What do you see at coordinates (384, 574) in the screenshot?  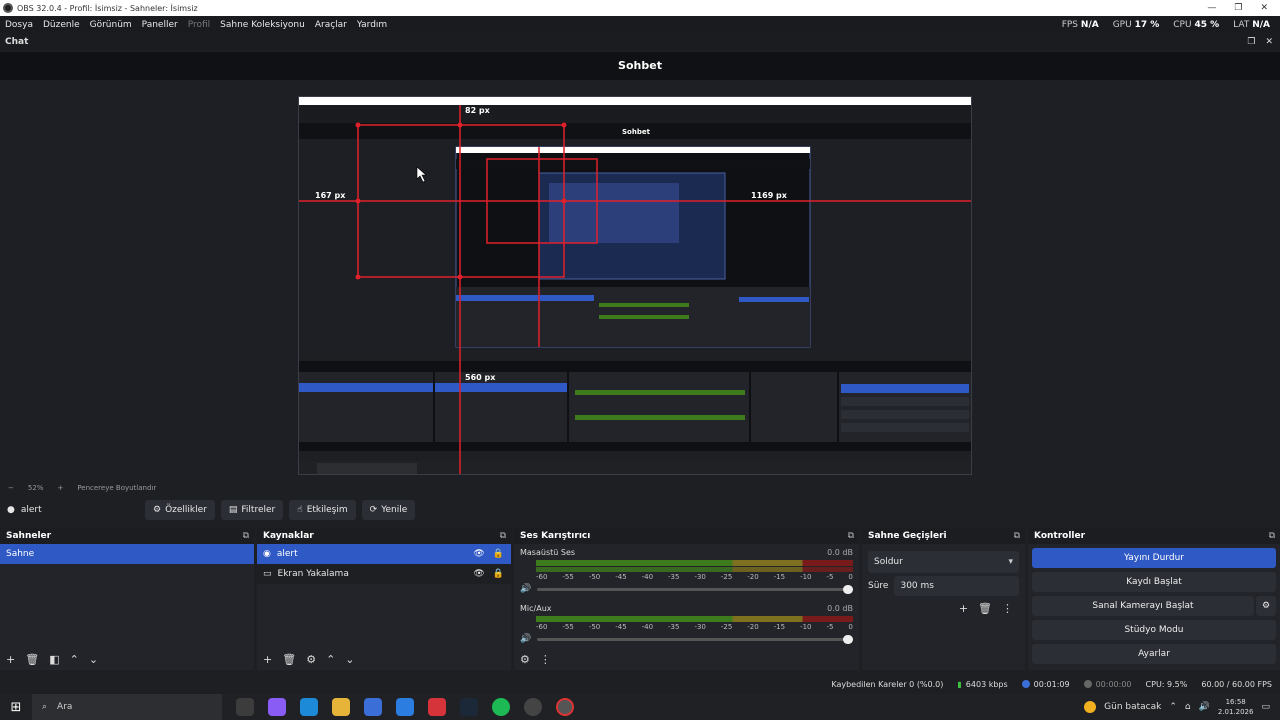 I see `source-item: ▭ Ekran Yakalama 👁 🔒` at bounding box center [384, 574].